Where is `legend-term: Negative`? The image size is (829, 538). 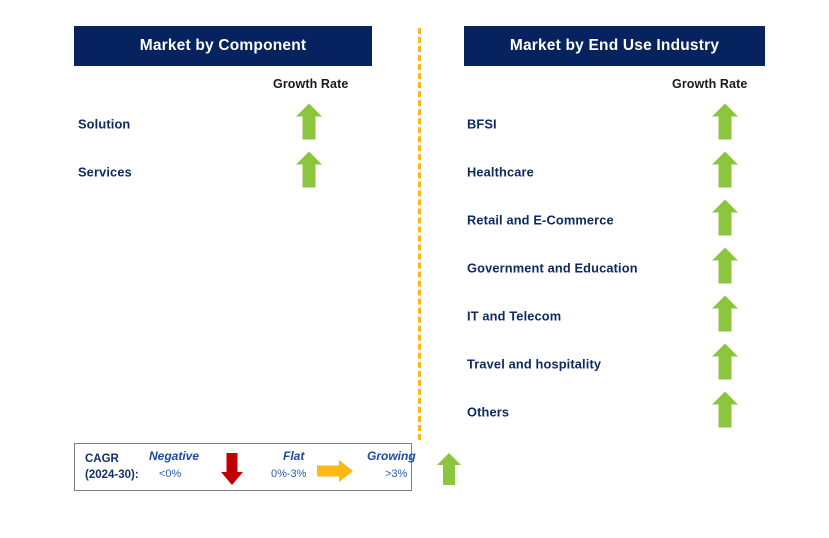
legend-term: Negative is located at coordinates (174, 456).